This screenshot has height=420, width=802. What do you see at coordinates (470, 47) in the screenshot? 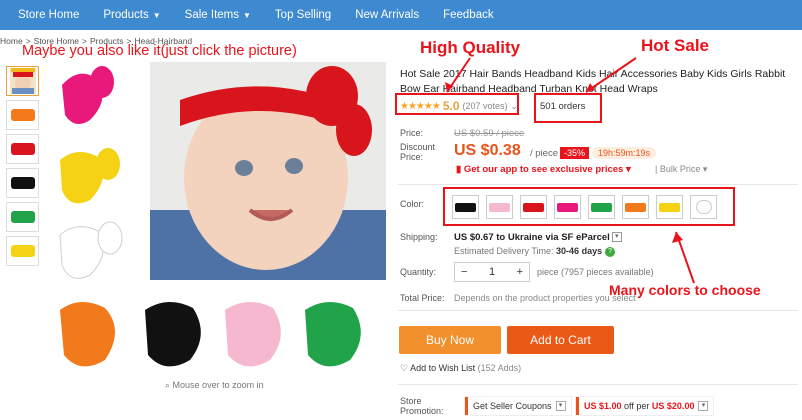
I see `annotation-high-quality: High Quality` at bounding box center [470, 47].